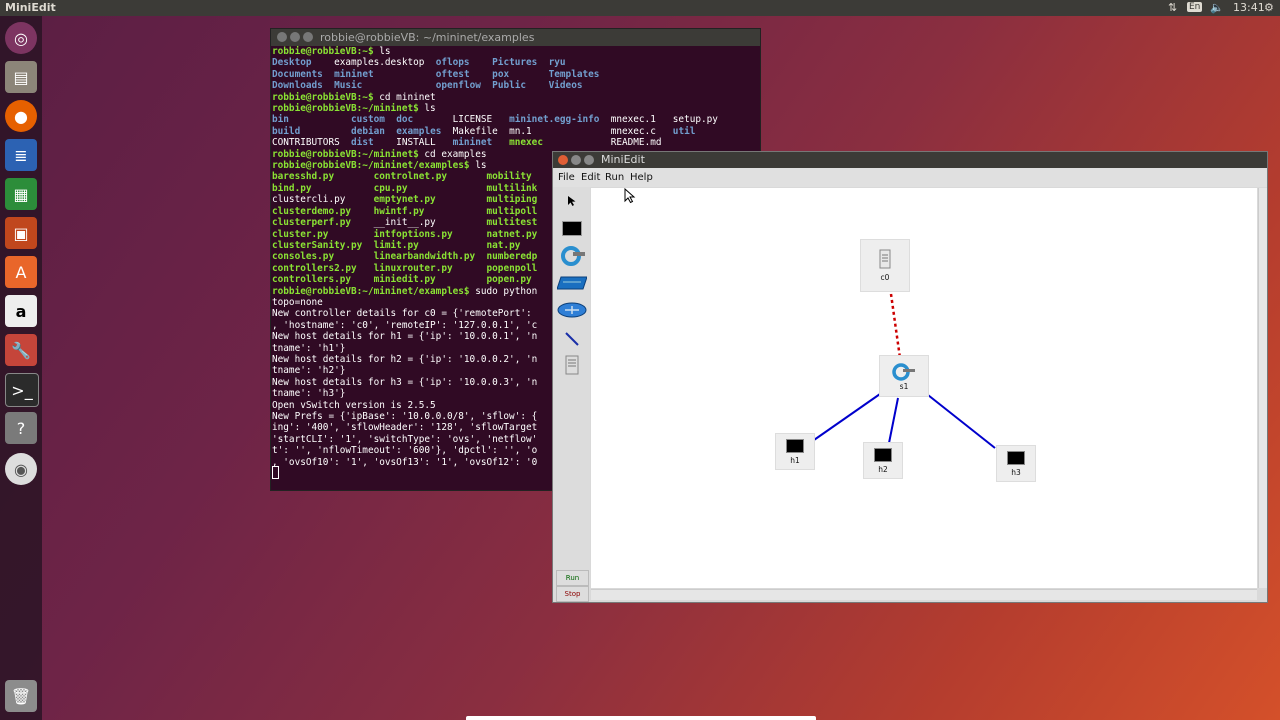 This screenshot has width=1280, height=720. I want to click on terminal-segment: bin, so click(280, 120).